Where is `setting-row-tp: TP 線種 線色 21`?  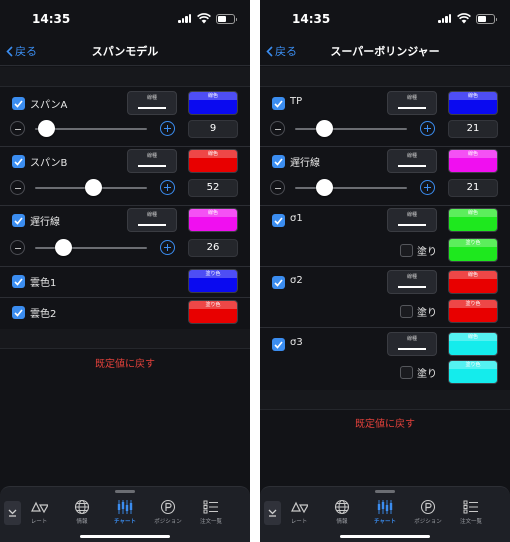
setting-row-tp: TP 線種 線色 21 is located at coordinates (385, 117).